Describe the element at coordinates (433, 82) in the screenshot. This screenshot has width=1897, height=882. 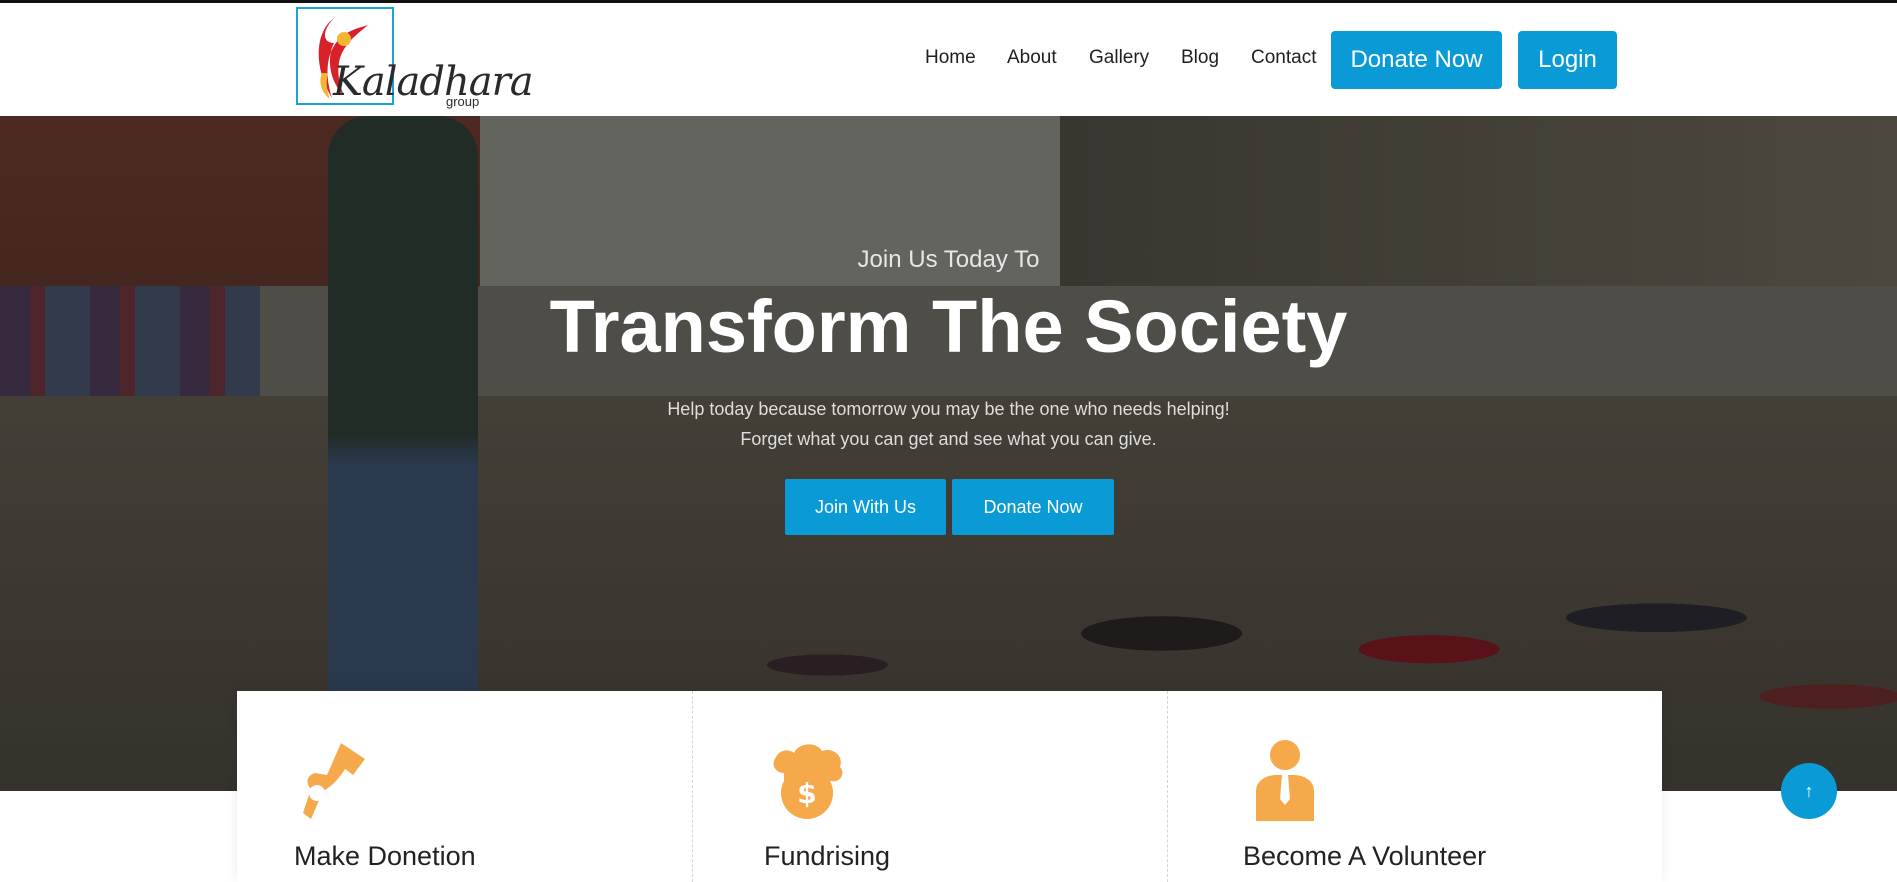
I see `logo-text: Kaladhara` at that location.